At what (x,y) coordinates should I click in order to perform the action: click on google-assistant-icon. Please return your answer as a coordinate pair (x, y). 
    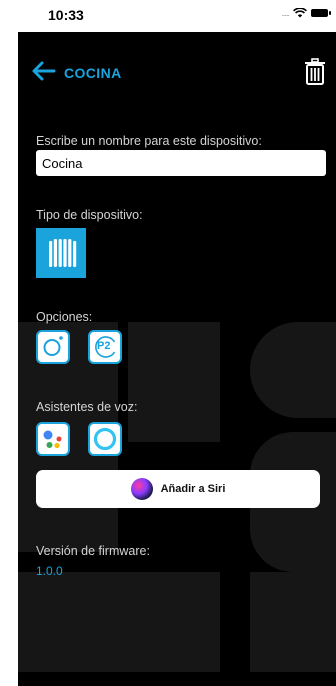
    Looking at the image, I should click on (52, 439).